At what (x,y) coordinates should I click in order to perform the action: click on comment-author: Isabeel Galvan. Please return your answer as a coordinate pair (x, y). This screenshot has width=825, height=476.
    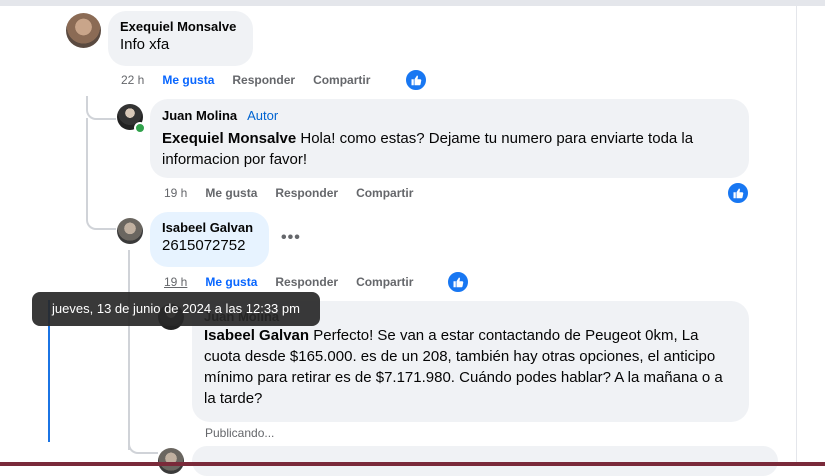
    Looking at the image, I should click on (209, 227).